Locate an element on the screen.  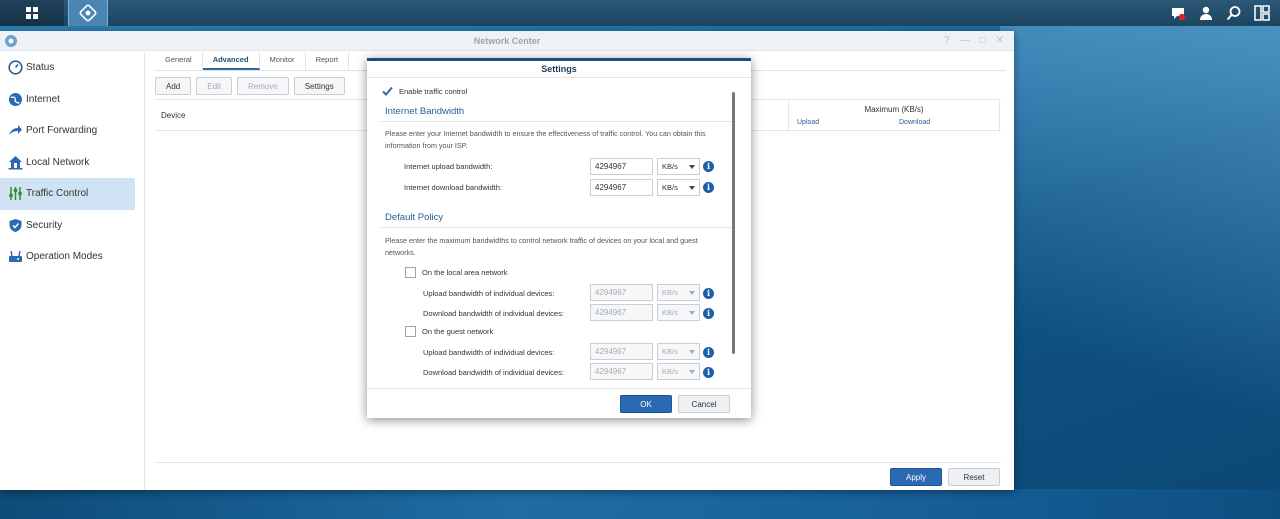
footer-bar: Apply Reset is located at coordinates (578, 476).